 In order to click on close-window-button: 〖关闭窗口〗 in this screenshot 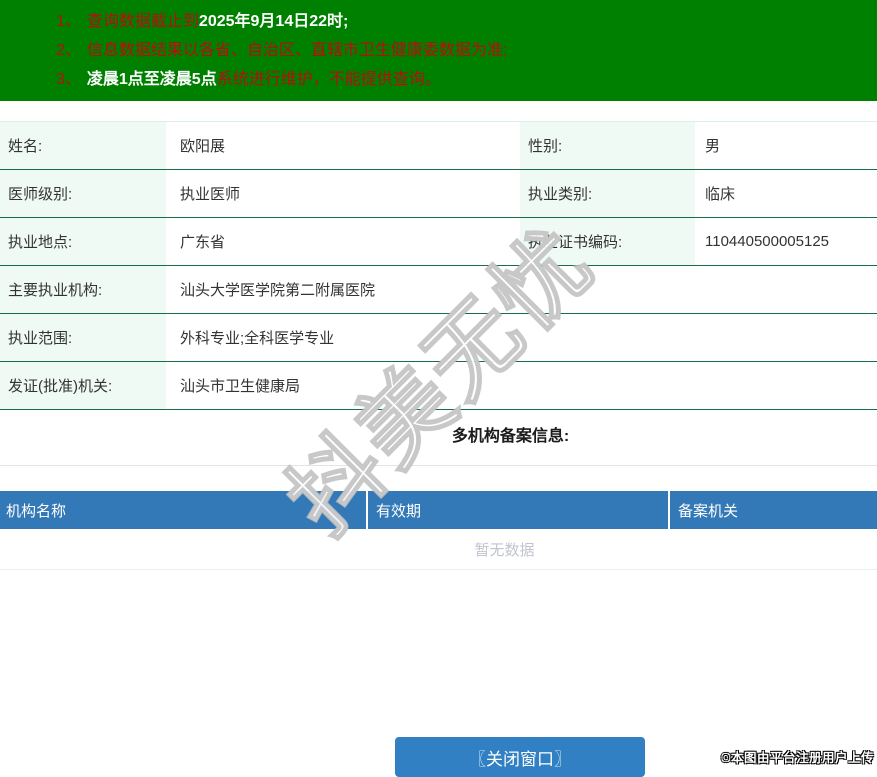, I will do `click(520, 757)`.